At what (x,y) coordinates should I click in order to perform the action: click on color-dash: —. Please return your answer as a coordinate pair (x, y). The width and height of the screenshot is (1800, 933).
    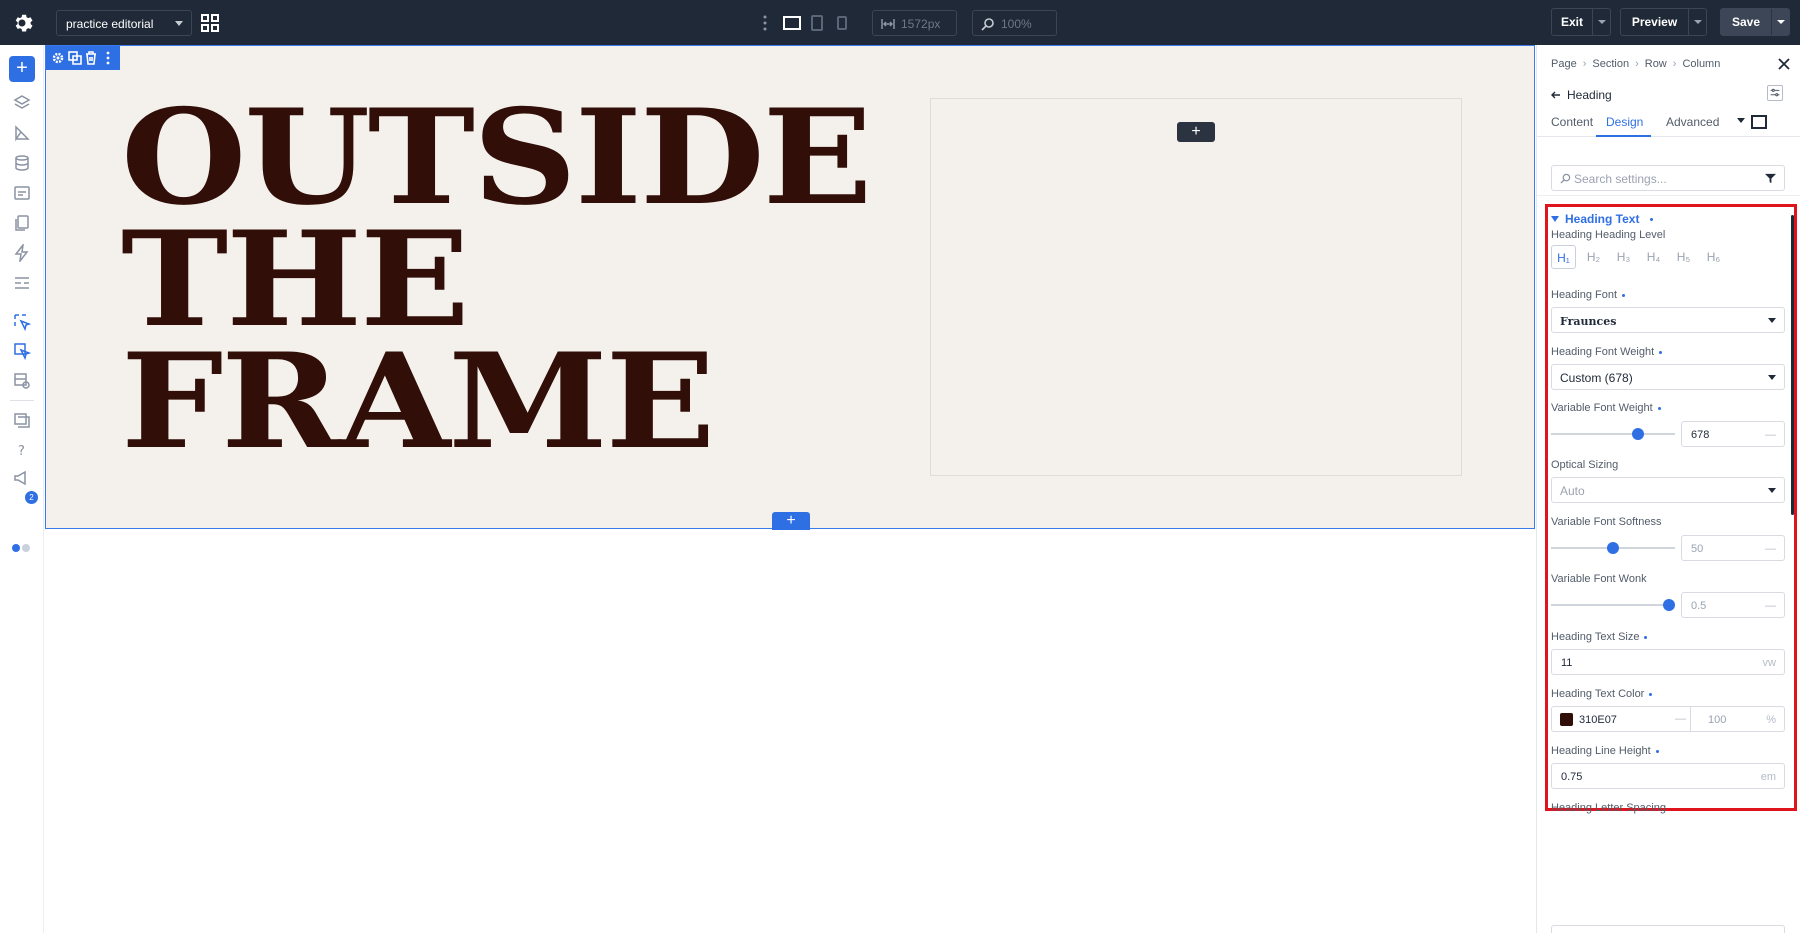
    Looking at the image, I should click on (1680, 719).